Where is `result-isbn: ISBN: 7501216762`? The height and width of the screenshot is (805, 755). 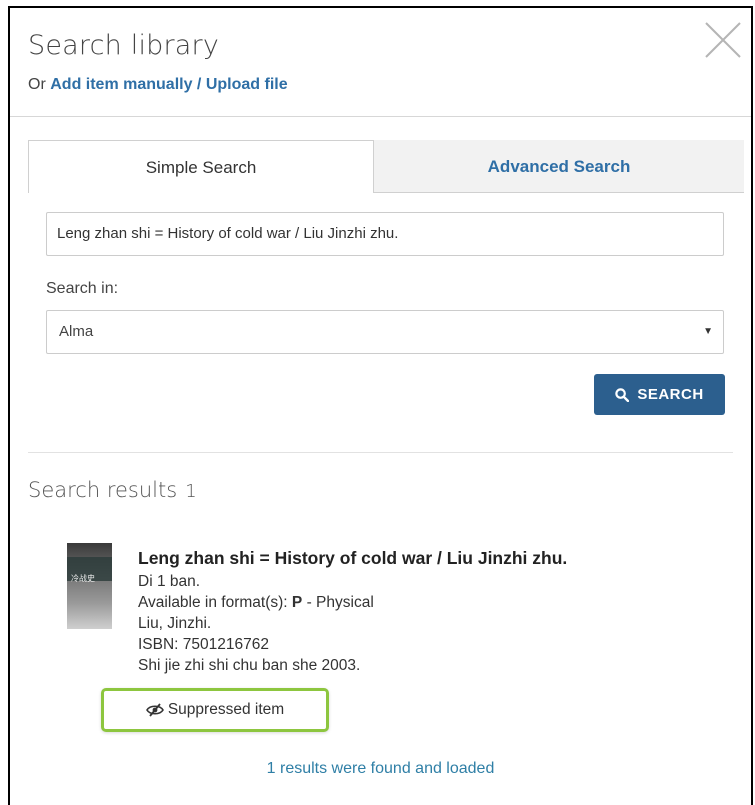 result-isbn: ISBN: 7501216762 is located at coordinates (203, 644).